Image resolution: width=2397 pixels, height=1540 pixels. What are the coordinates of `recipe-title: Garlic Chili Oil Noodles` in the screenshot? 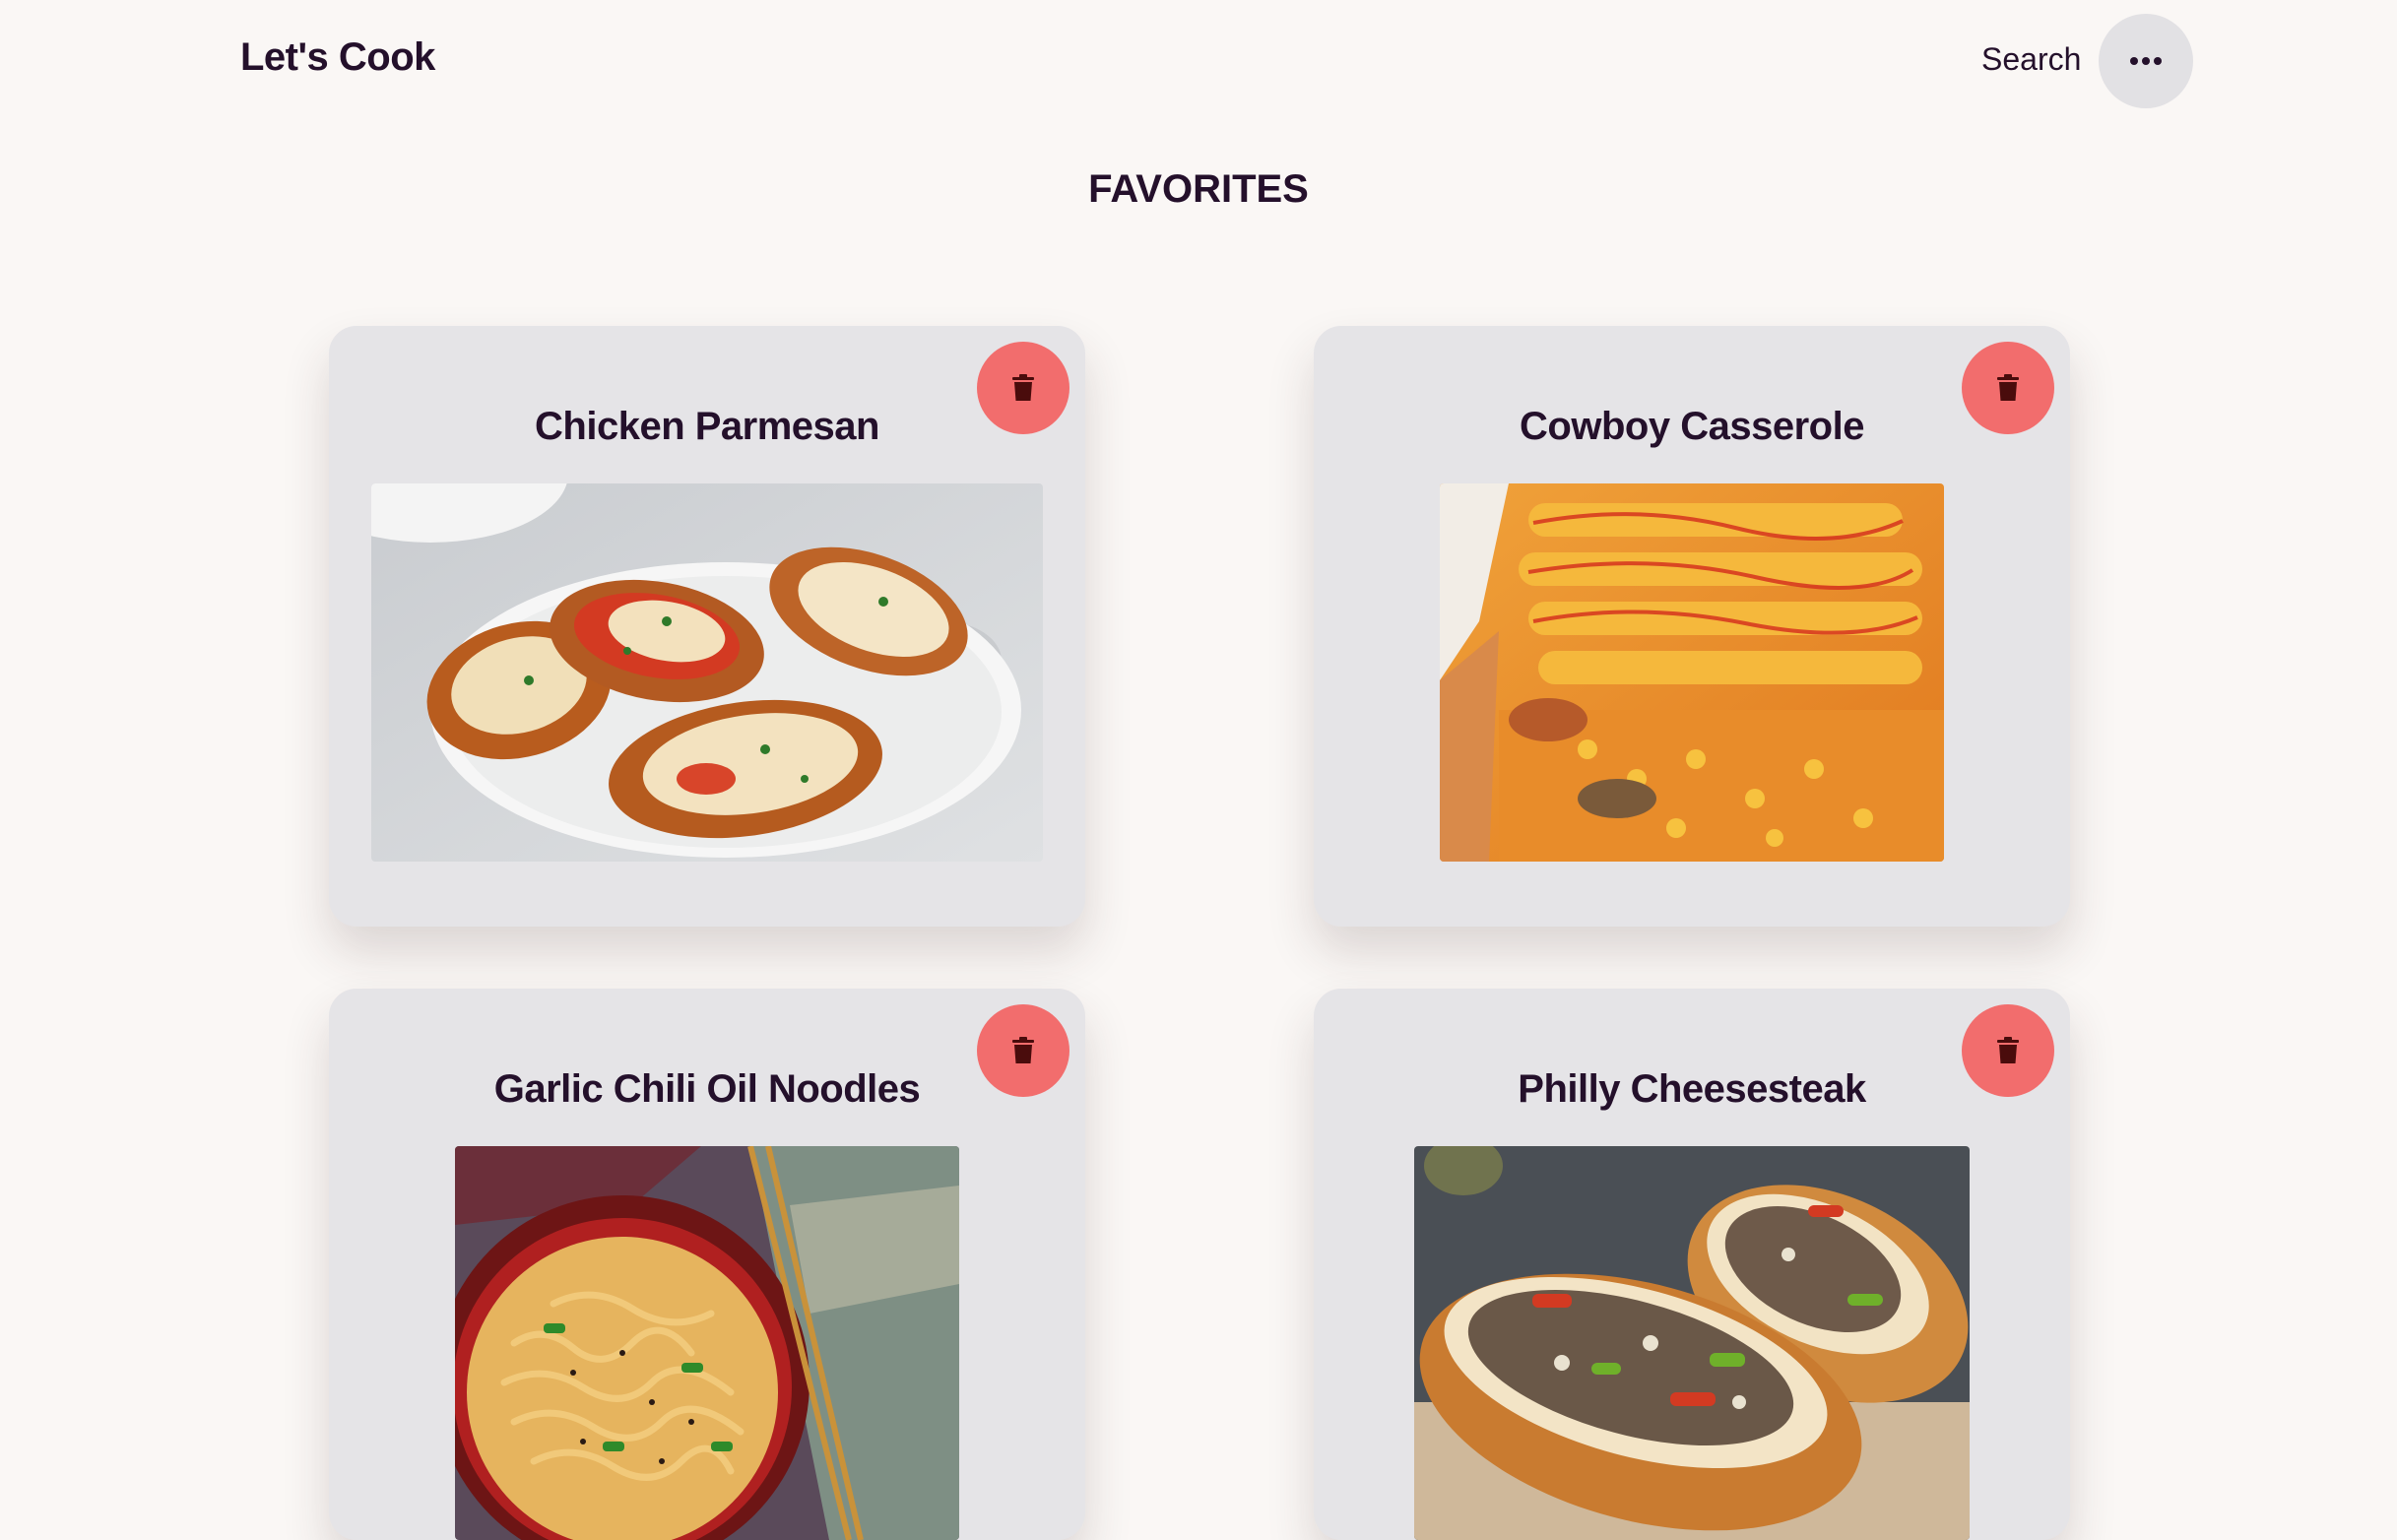 It's located at (707, 1089).